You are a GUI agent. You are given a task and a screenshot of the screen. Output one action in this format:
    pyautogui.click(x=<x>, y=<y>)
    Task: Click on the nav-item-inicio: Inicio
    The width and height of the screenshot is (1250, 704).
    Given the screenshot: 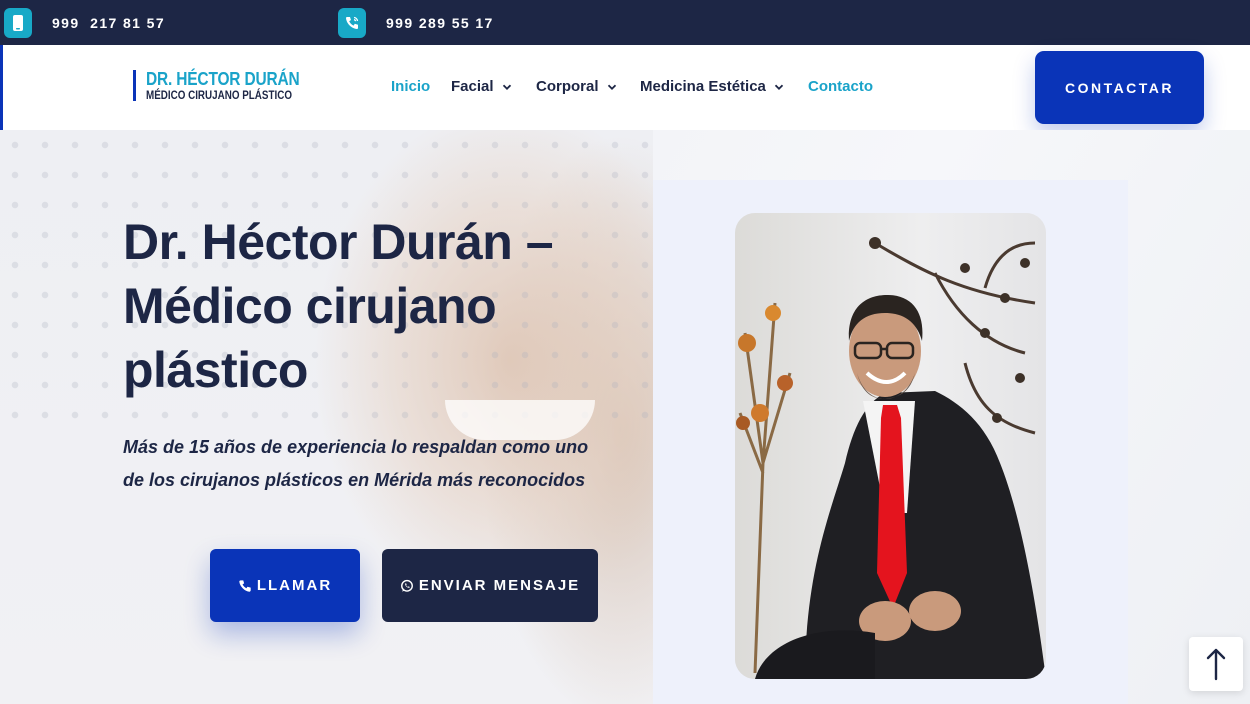 What is the action you would take?
    pyautogui.click(x=410, y=86)
    